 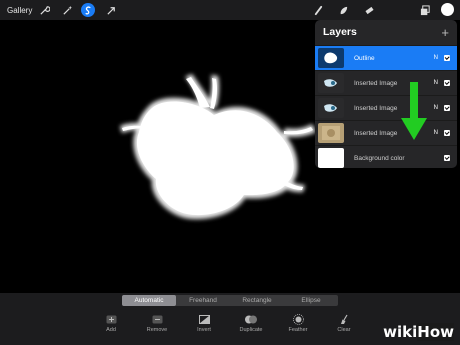 What do you see at coordinates (445, 32) in the screenshot?
I see `add-layer-button: +` at bounding box center [445, 32].